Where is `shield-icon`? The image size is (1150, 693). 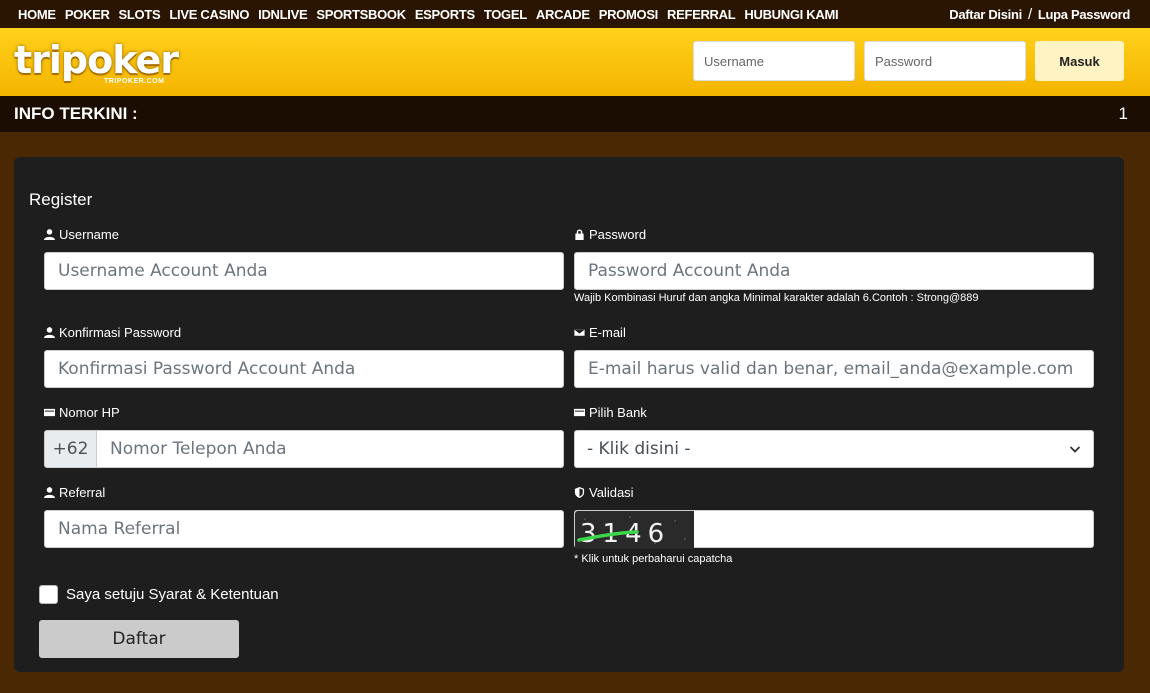
shield-icon is located at coordinates (579, 492).